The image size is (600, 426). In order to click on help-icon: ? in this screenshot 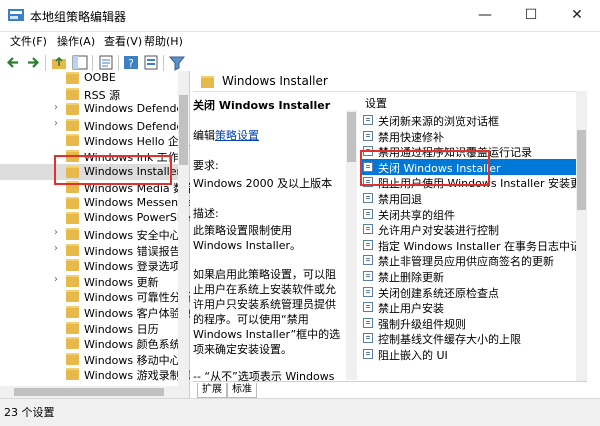, I will do `click(131, 62)`.